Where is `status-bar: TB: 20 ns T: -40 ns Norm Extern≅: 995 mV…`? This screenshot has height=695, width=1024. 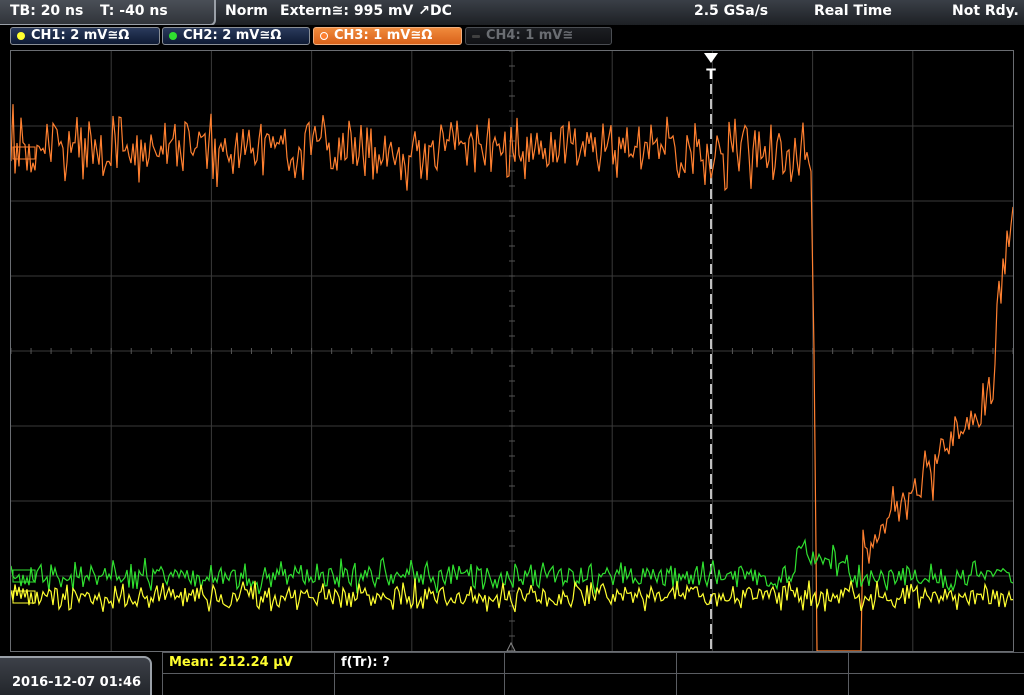 status-bar: TB: 20 ns T: -40 ns Norm Extern≅: 995 mV… is located at coordinates (512, 13).